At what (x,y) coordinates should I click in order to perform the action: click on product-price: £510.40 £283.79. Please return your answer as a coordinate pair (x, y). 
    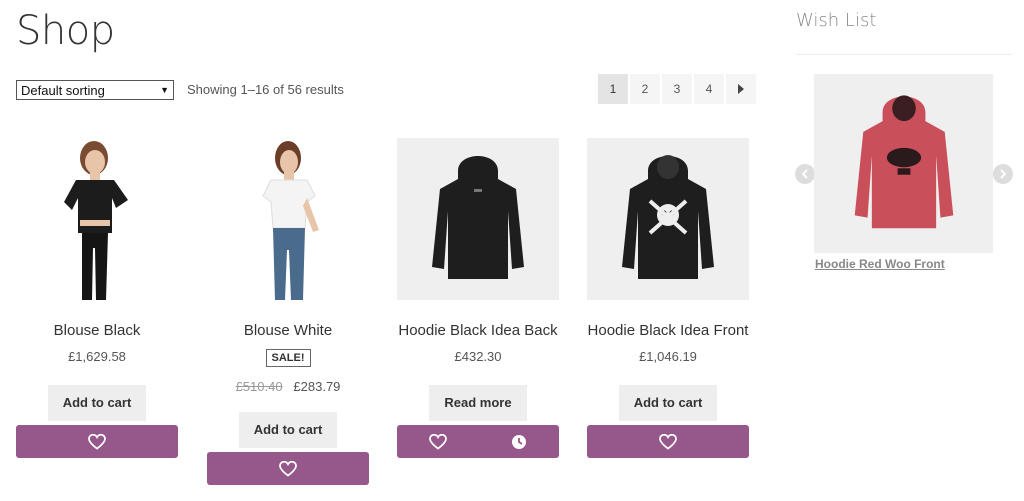
    Looking at the image, I should click on (288, 387).